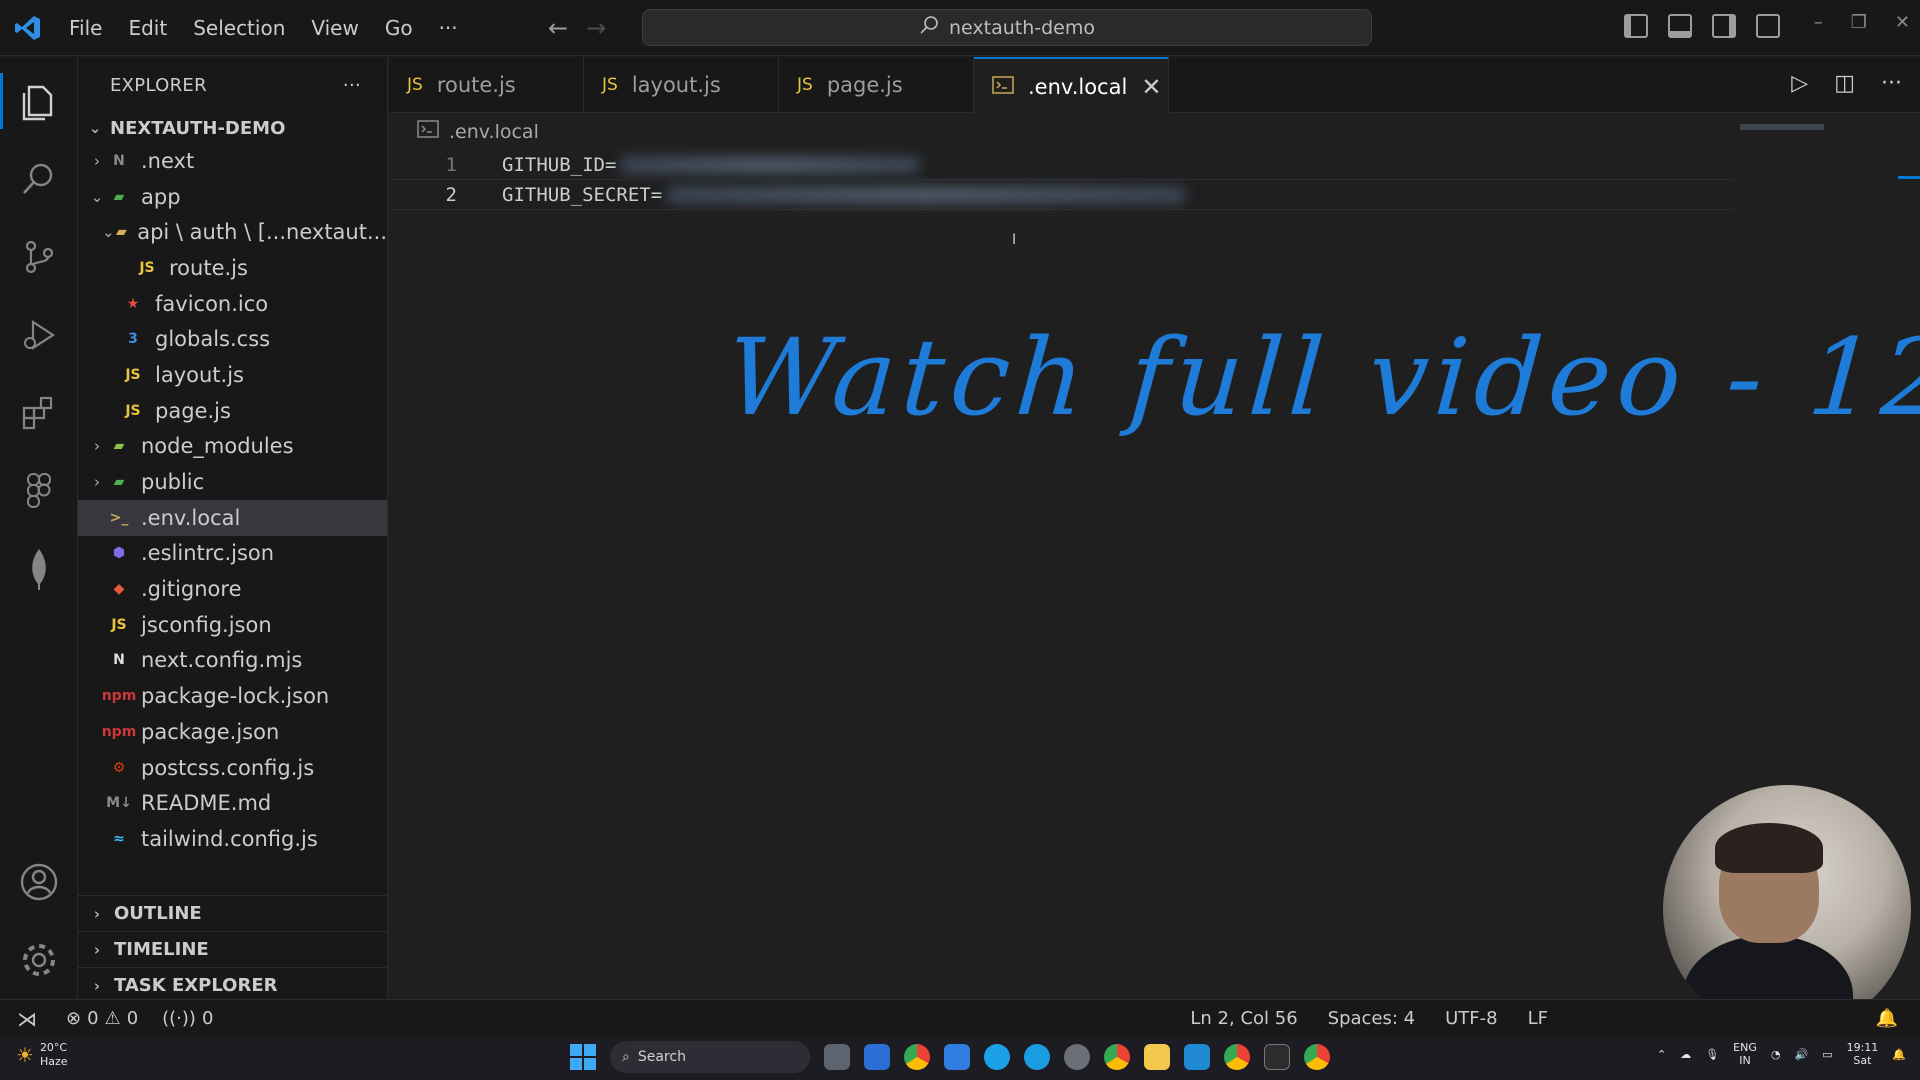 Image resolution: width=1920 pixels, height=1080 pixels. What do you see at coordinates (1782, 127) in the screenshot?
I see `minimap` at bounding box center [1782, 127].